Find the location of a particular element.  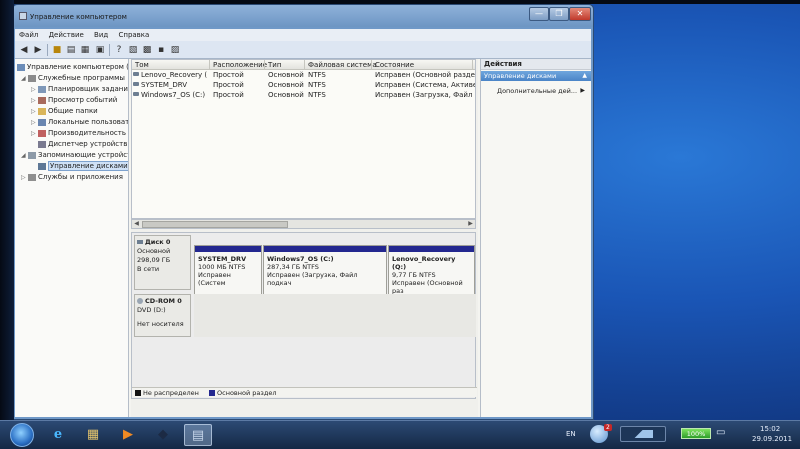

tree-item-event-viewer: ▷ Просмотр событий is located at coordinates (74, 100).